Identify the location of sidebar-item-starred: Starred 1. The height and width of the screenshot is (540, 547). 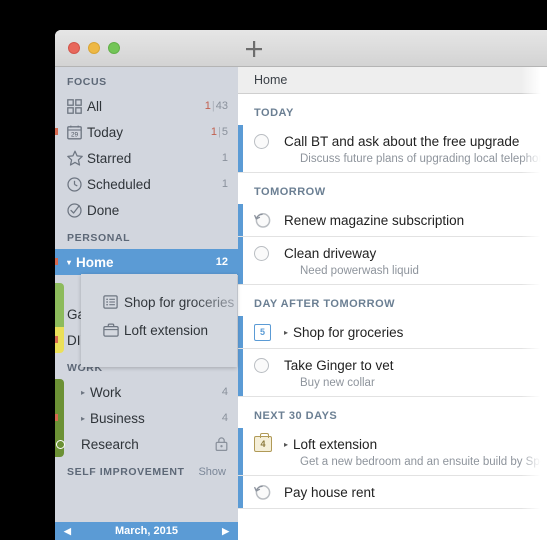
(146, 158).